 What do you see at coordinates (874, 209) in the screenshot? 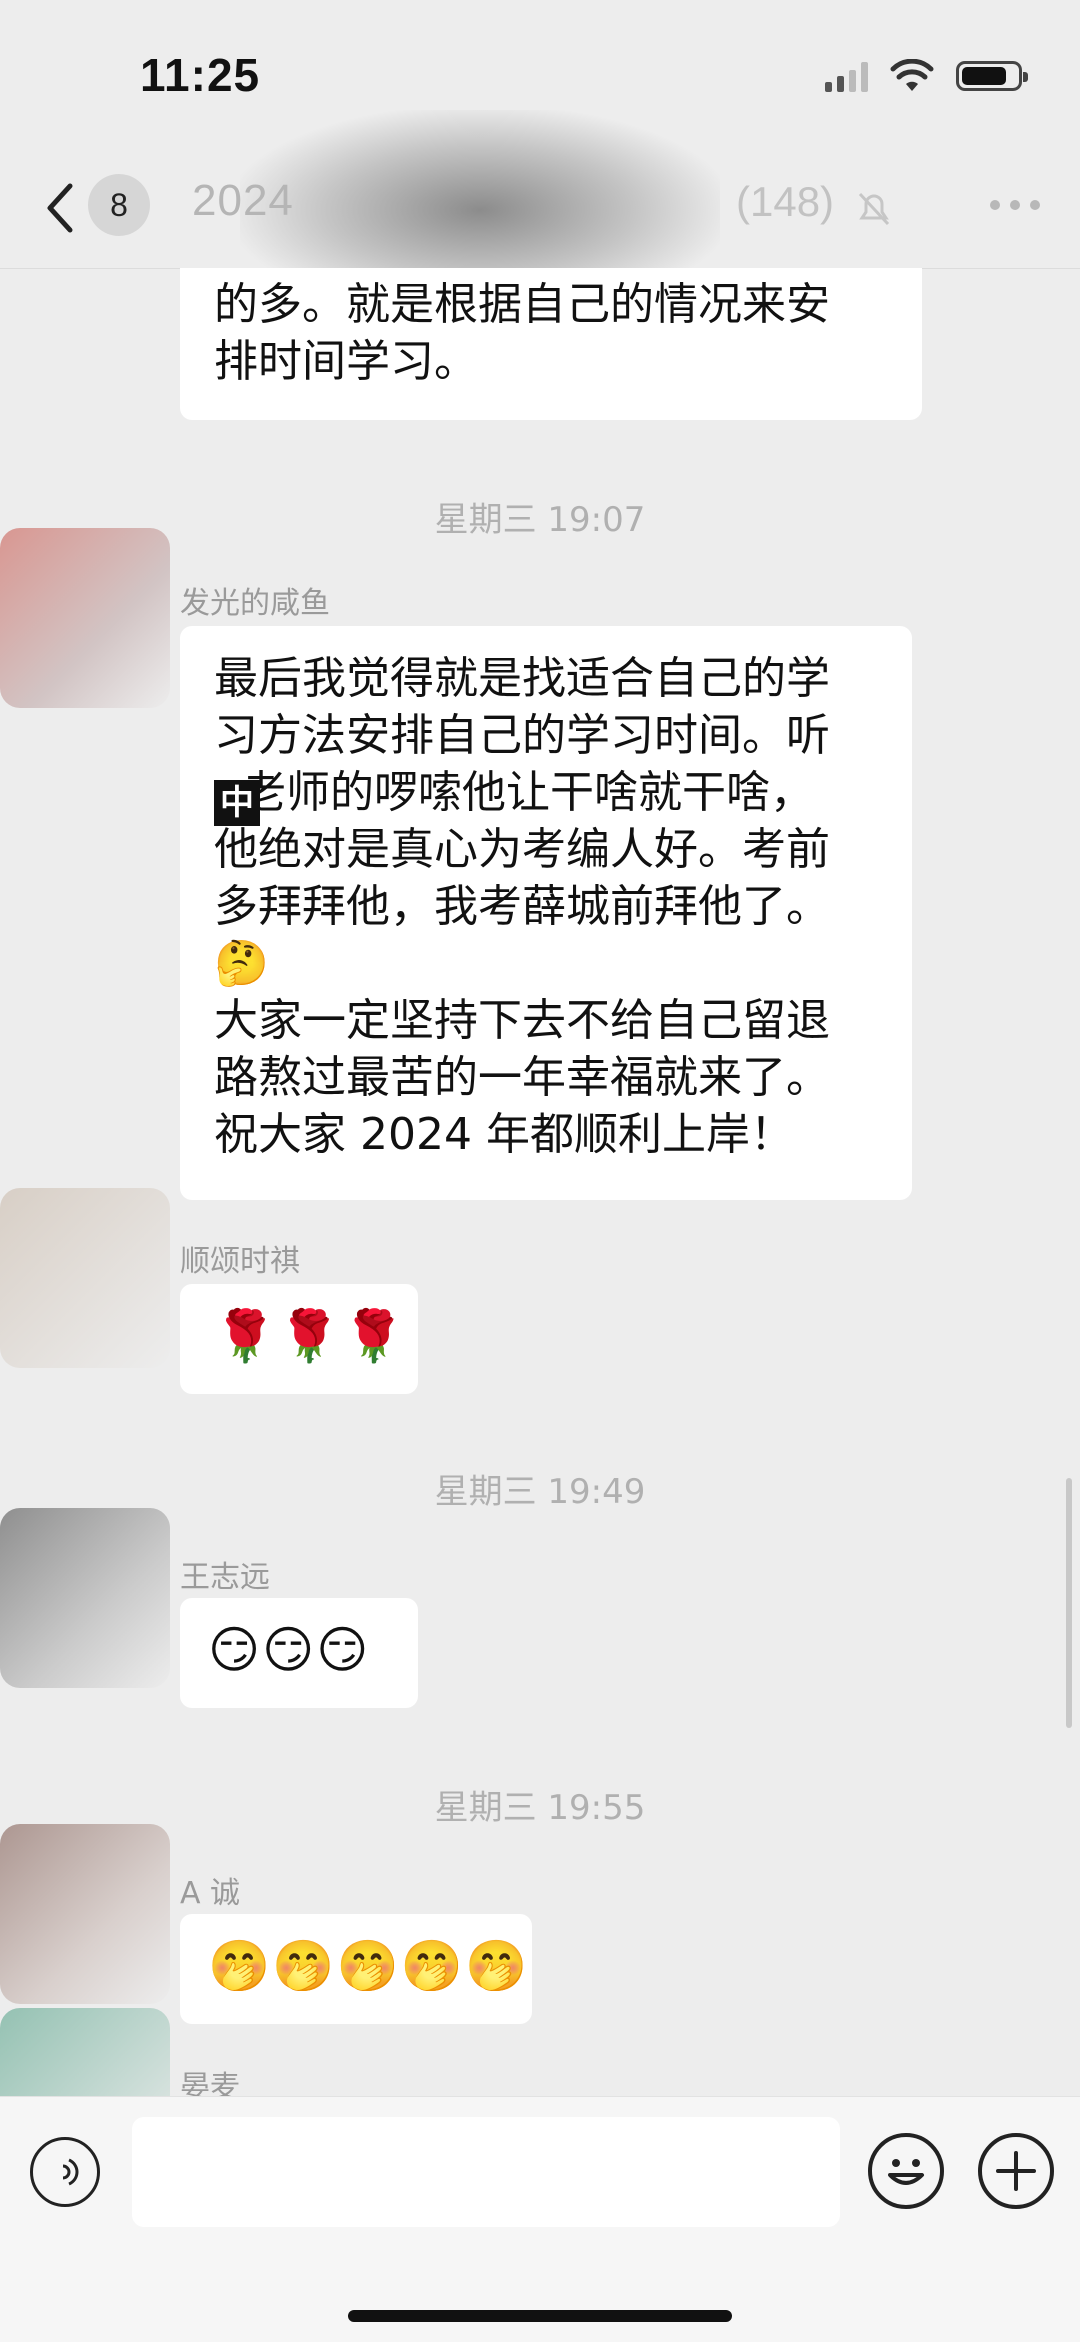
I see `mute-bell-icon` at bounding box center [874, 209].